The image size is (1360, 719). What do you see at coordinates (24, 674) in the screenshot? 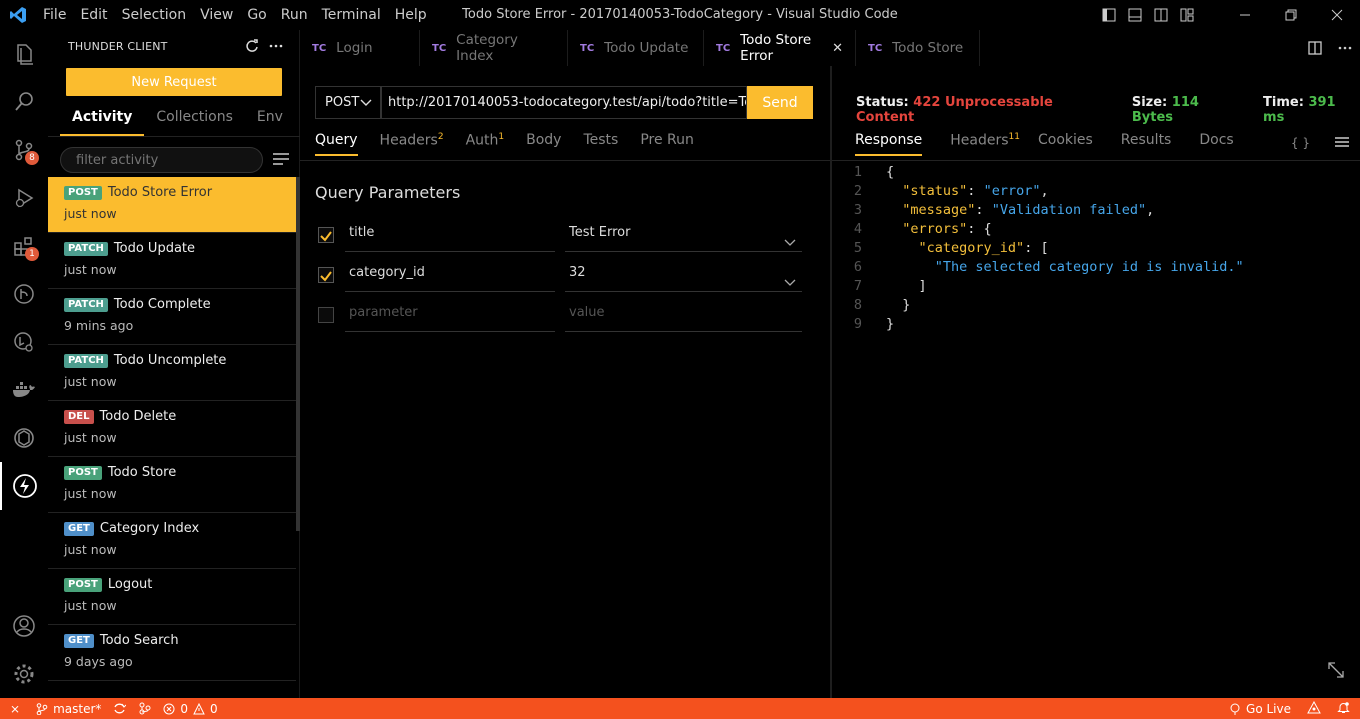
I see `settings-gear-icon` at bounding box center [24, 674].